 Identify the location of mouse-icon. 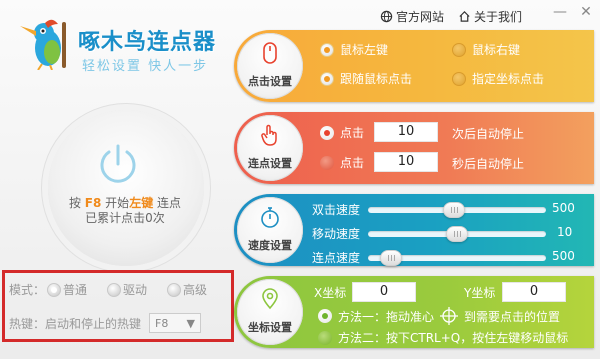
(270, 53).